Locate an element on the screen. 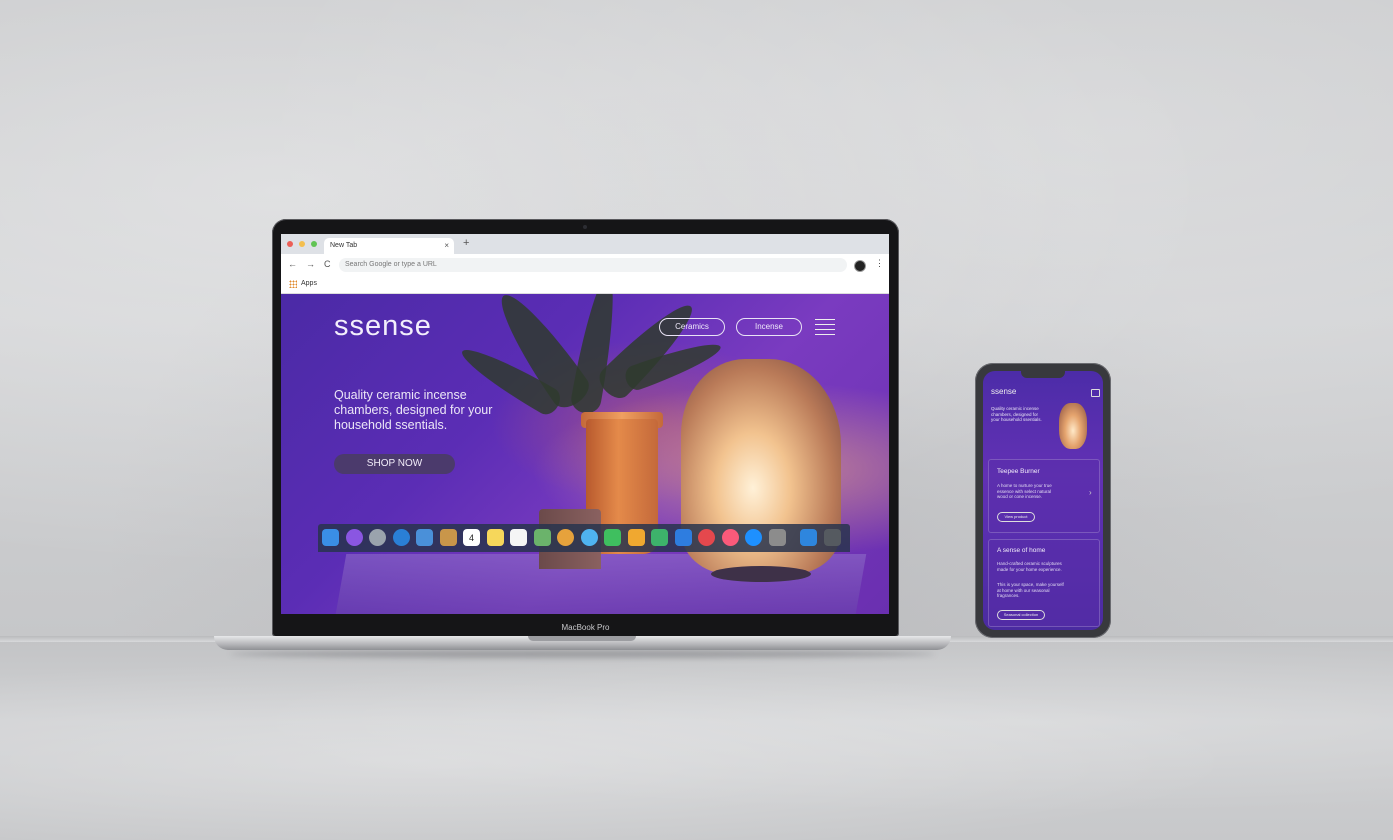  news-icon is located at coordinates (706, 537).